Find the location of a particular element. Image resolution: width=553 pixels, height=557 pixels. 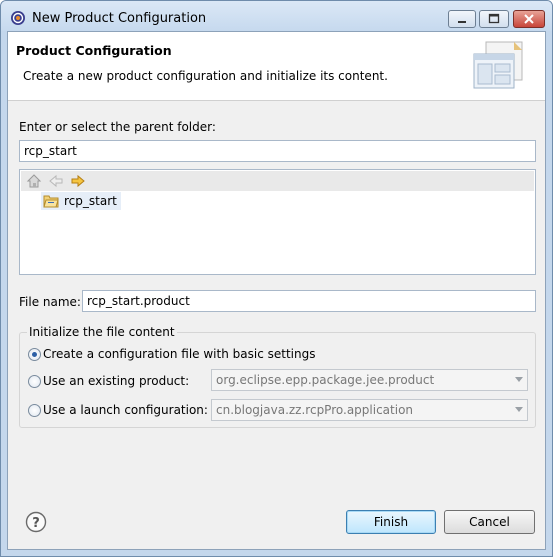

launch-config-select: cn.blogjava.zz.rcpPro.application is located at coordinates (369, 410).